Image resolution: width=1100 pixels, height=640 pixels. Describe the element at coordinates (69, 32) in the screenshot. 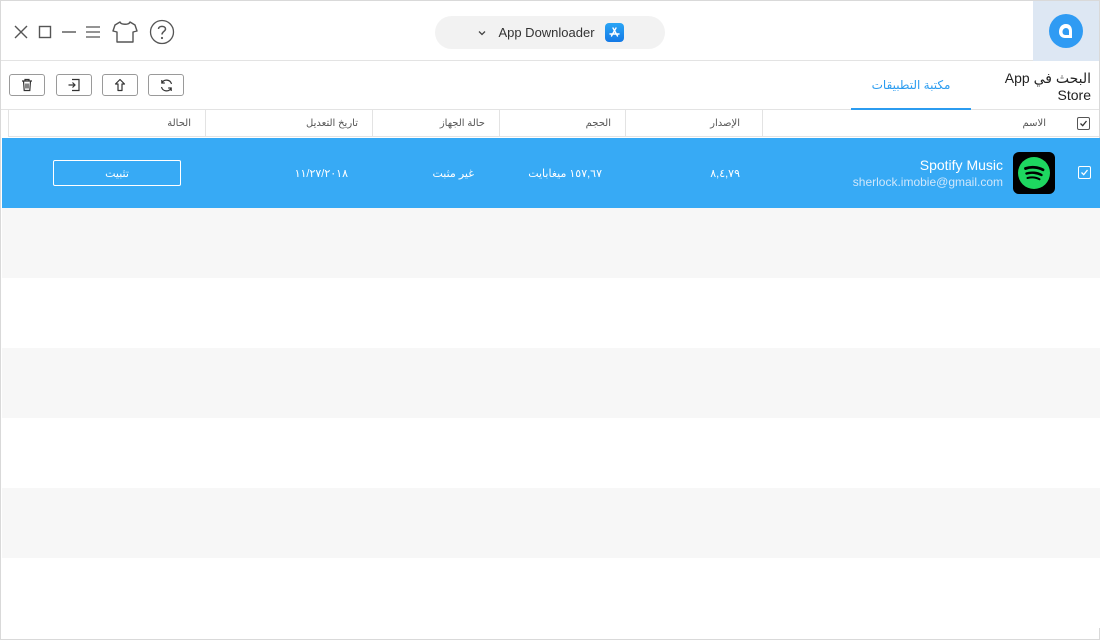

I see `minimize-icon` at that location.